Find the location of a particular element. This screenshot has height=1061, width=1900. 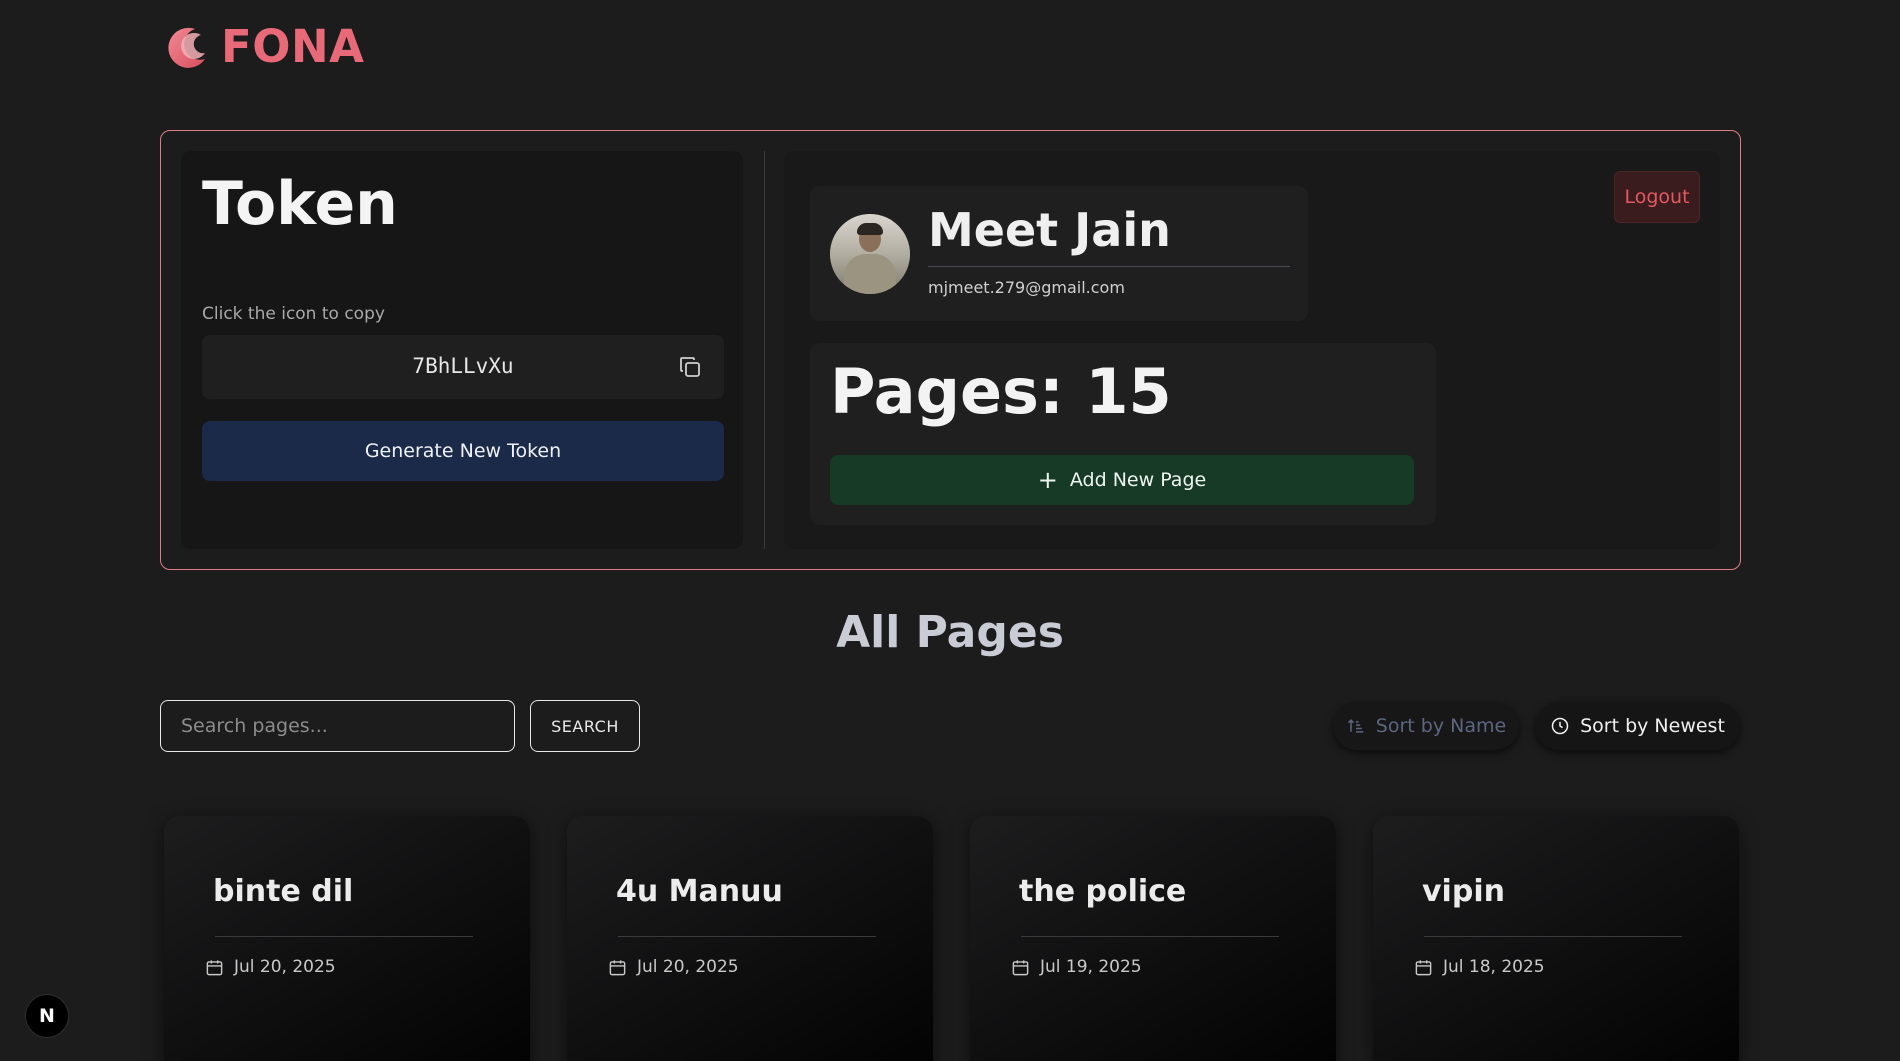

panel-divider is located at coordinates (764, 350).